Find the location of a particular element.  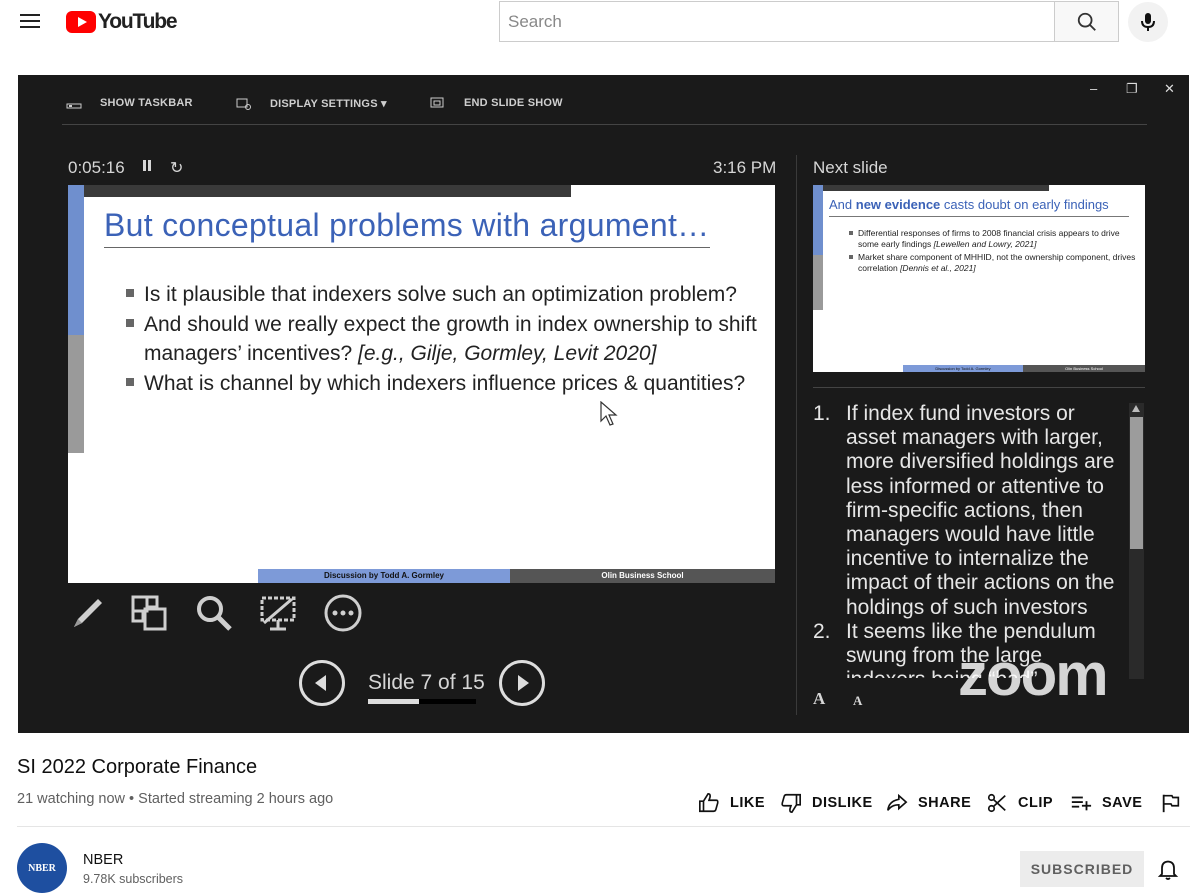

bullet-citation: [e.g., Gilje, Gormley, Levit 2020] is located at coordinates (507, 353).